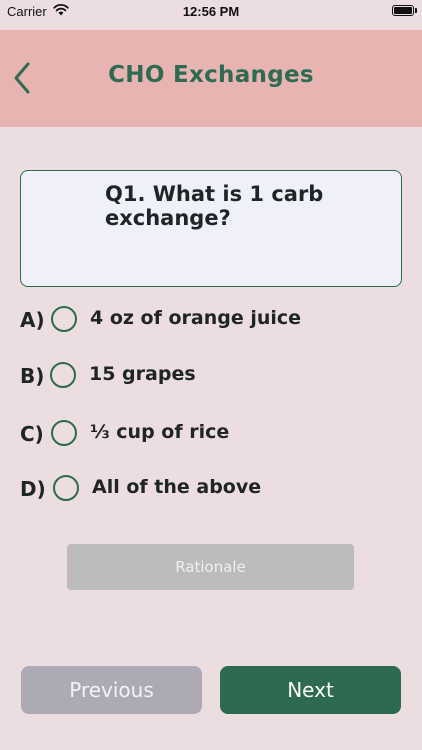 The height and width of the screenshot is (750, 422). Describe the element at coordinates (160, 432) in the screenshot. I see `option-label: ⅓ cup of rice` at that location.